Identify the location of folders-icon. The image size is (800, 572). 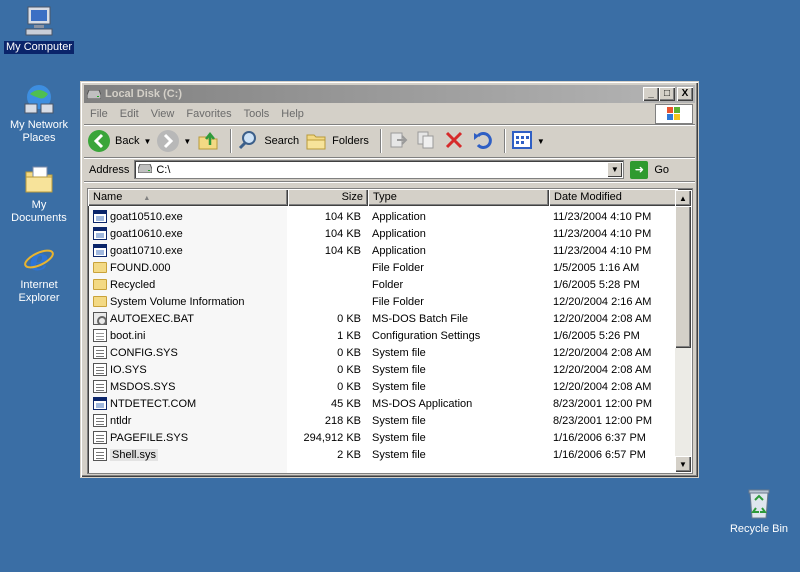
(316, 141).